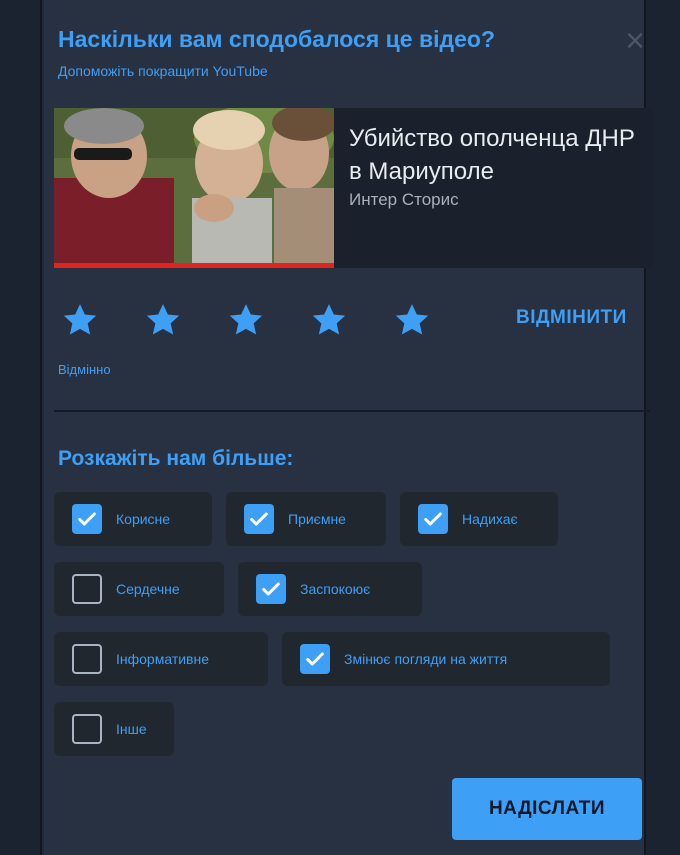 This screenshot has width=680, height=855. Describe the element at coordinates (547, 809) in the screenshot. I see `submit-button: НАДІСЛАТИ` at that location.